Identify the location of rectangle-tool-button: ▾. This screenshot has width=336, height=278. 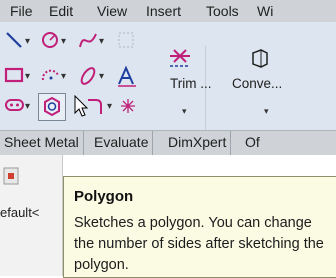
(21, 76).